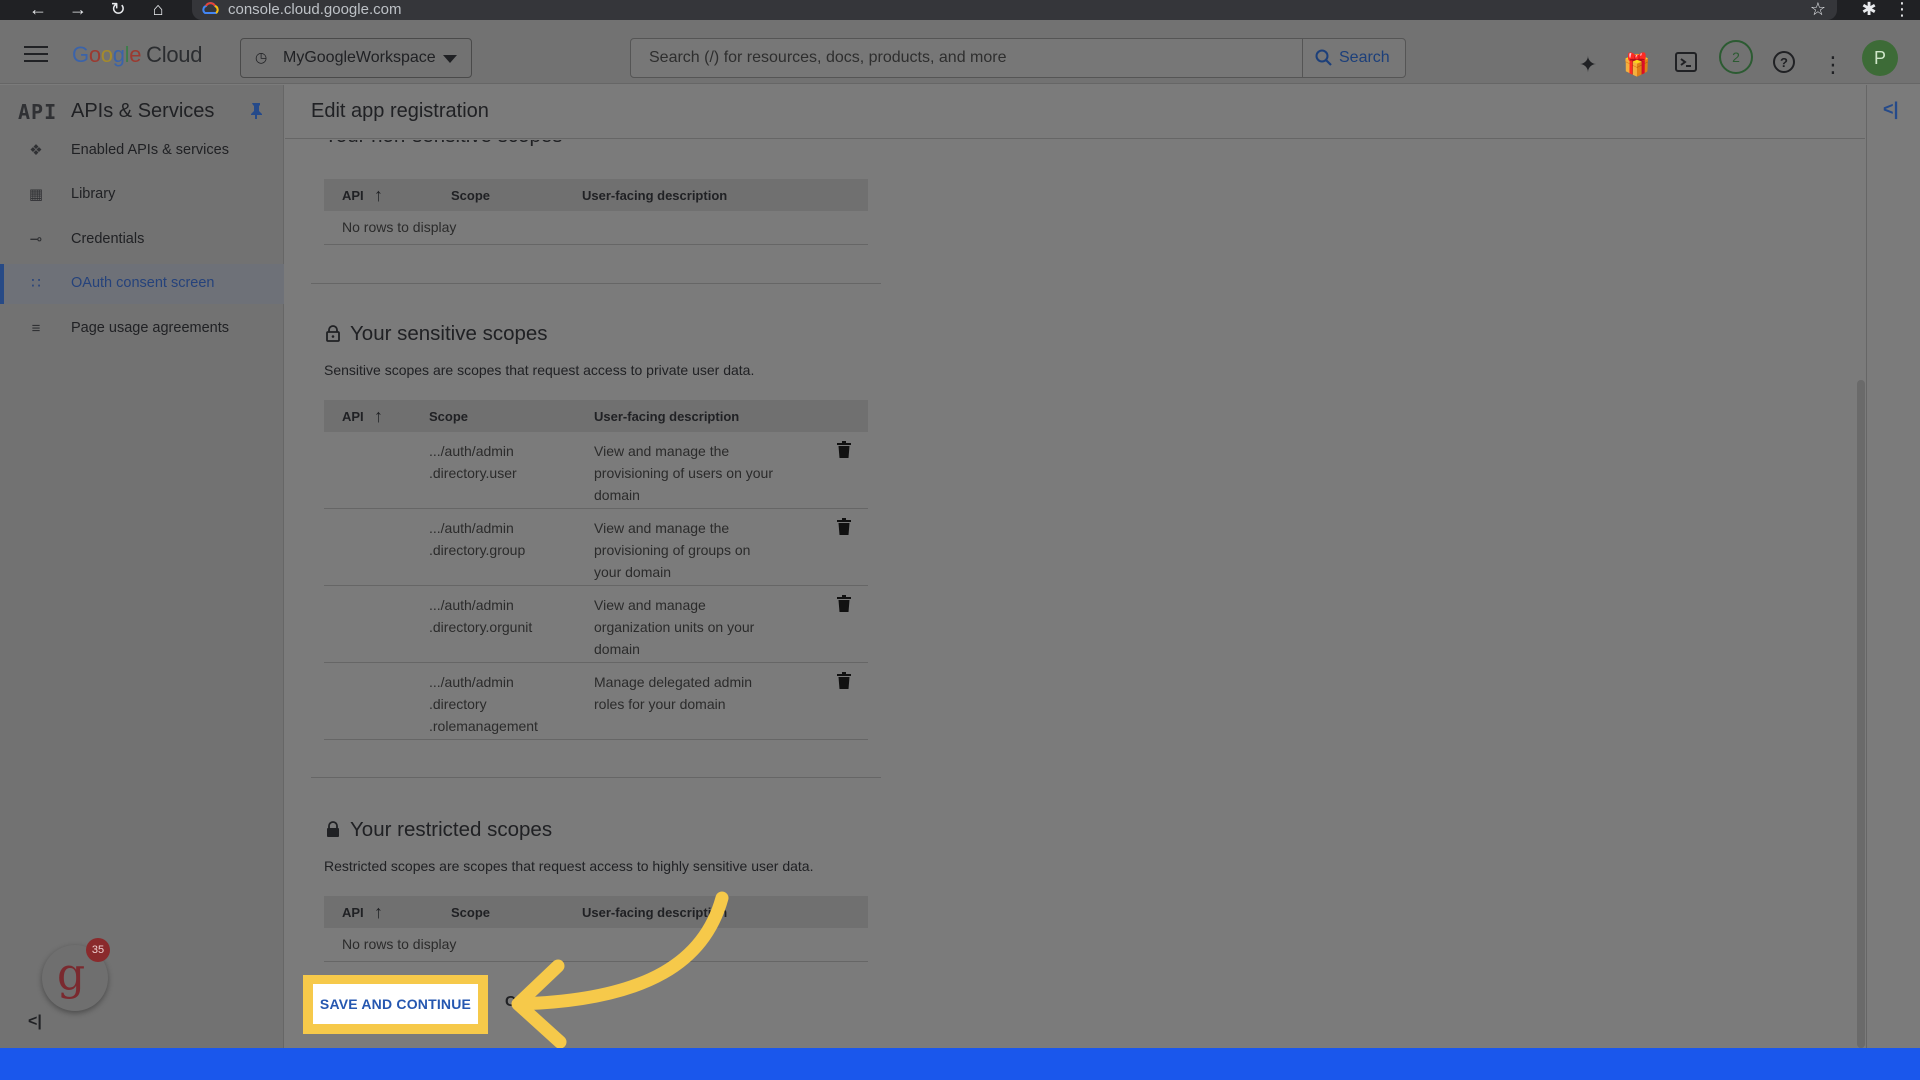 The height and width of the screenshot is (1080, 1920). What do you see at coordinates (333, 333) in the screenshot?
I see `lock-open-outline-icon` at bounding box center [333, 333].